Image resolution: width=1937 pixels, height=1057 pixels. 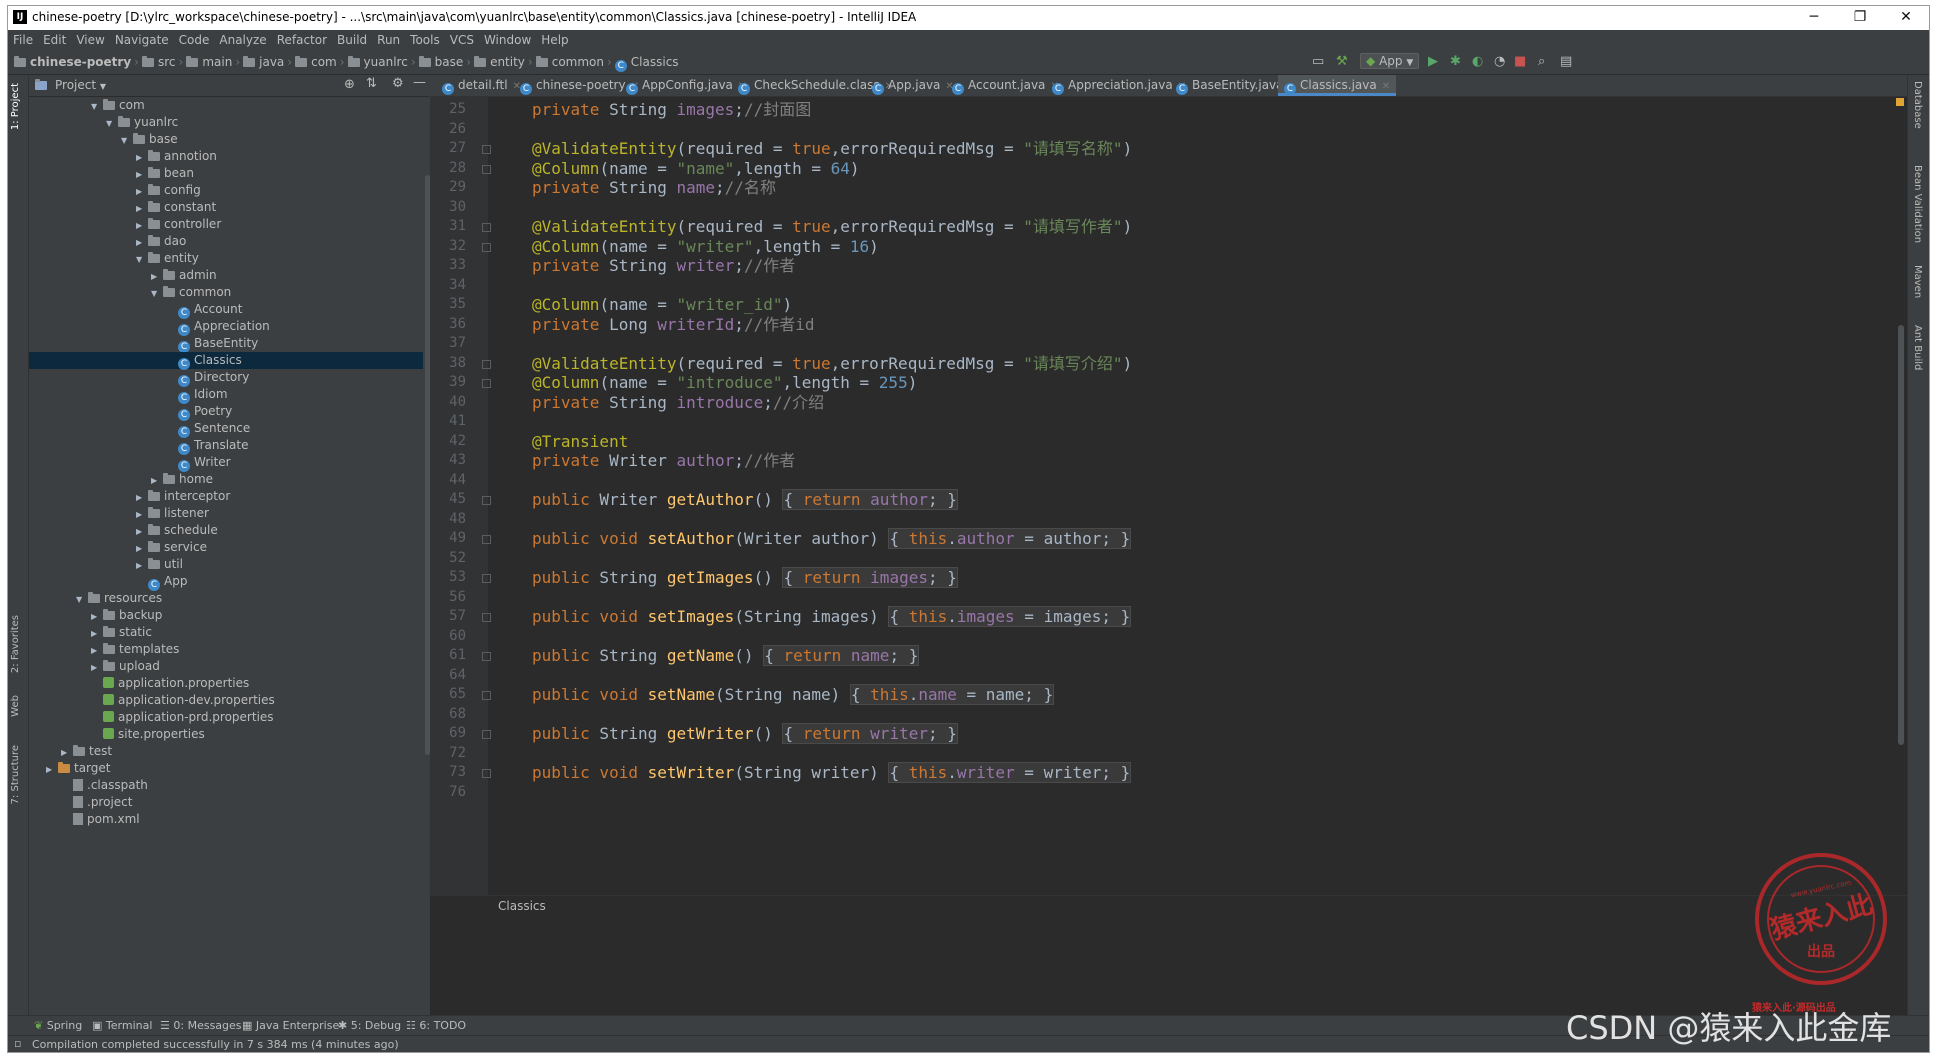 I want to click on tool-window-debug: ✱ 5: Debug, so click(x=369, y=1025).